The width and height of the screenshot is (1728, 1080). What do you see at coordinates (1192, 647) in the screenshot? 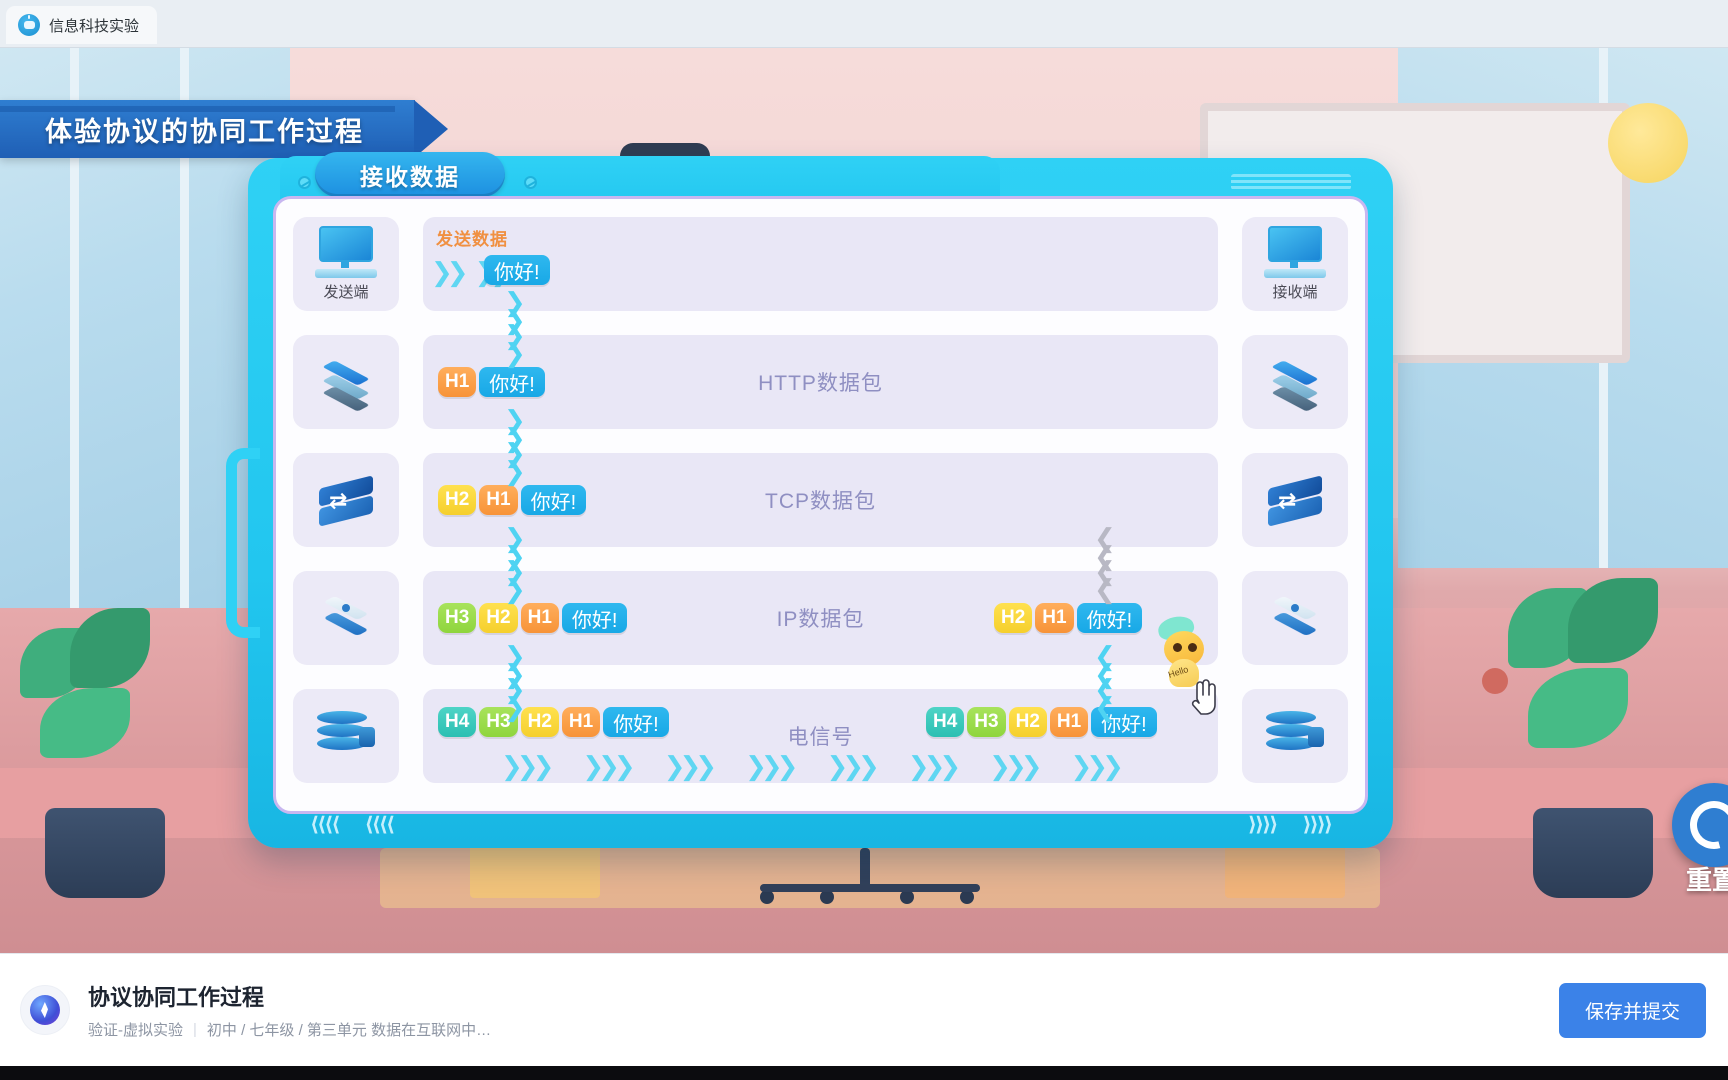
I see `mascot-eye-right` at bounding box center [1192, 647].